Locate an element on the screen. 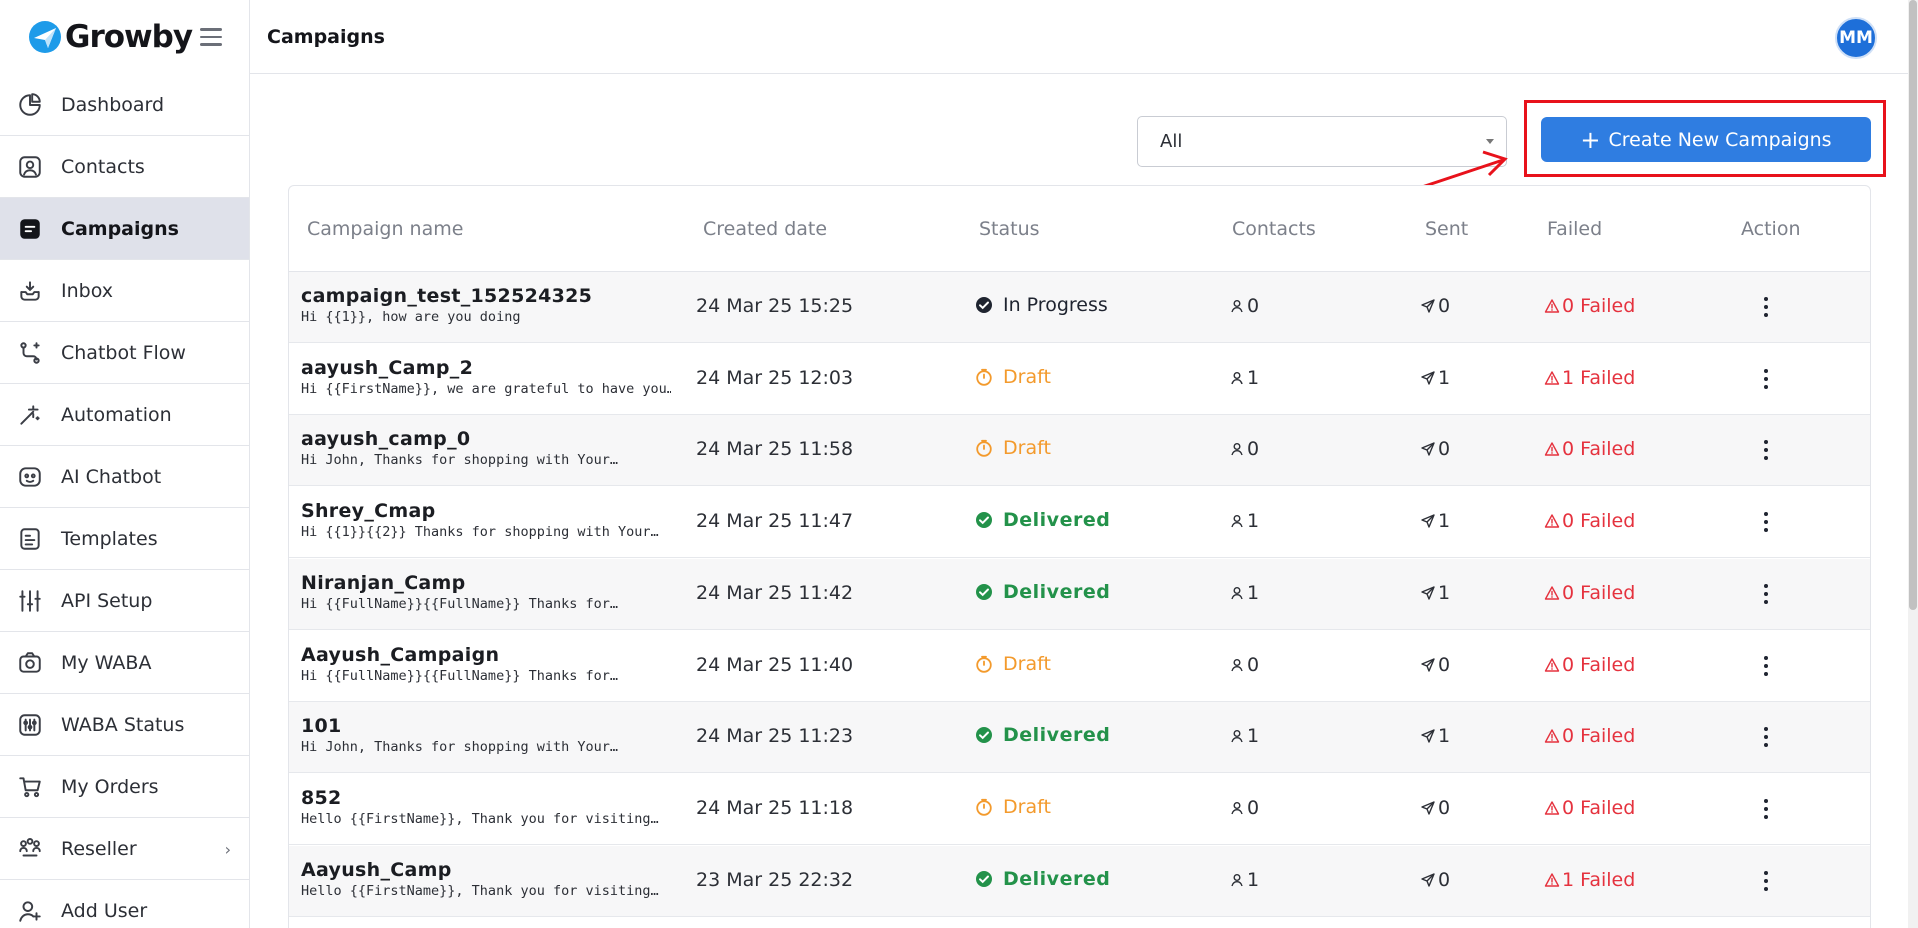  sent-value: 1 is located at coordinates (1444, 592).